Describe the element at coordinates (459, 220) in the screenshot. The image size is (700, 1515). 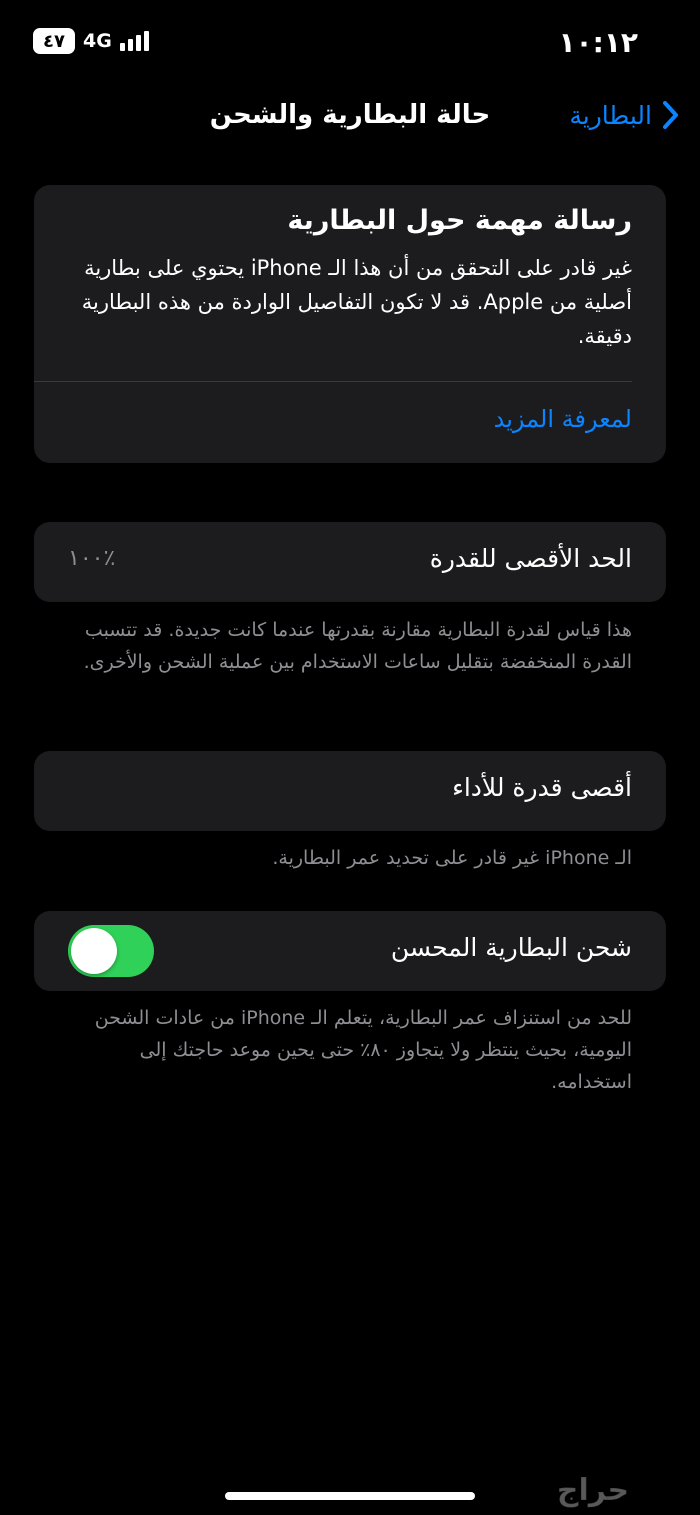
I see `message-title: رسالة مهمة حول البطارية` at that location.